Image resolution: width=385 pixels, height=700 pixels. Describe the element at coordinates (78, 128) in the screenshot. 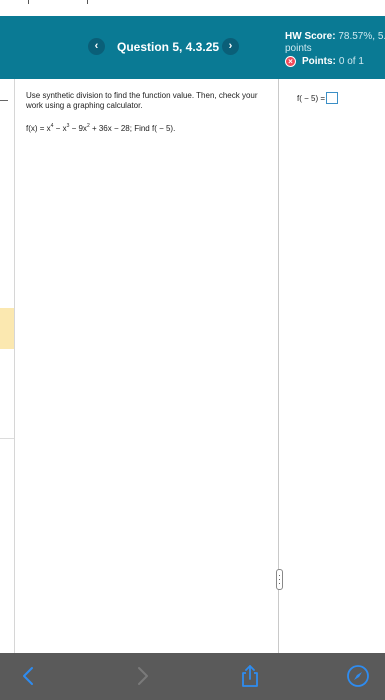

I see `problem-text: − 9x` at that location.